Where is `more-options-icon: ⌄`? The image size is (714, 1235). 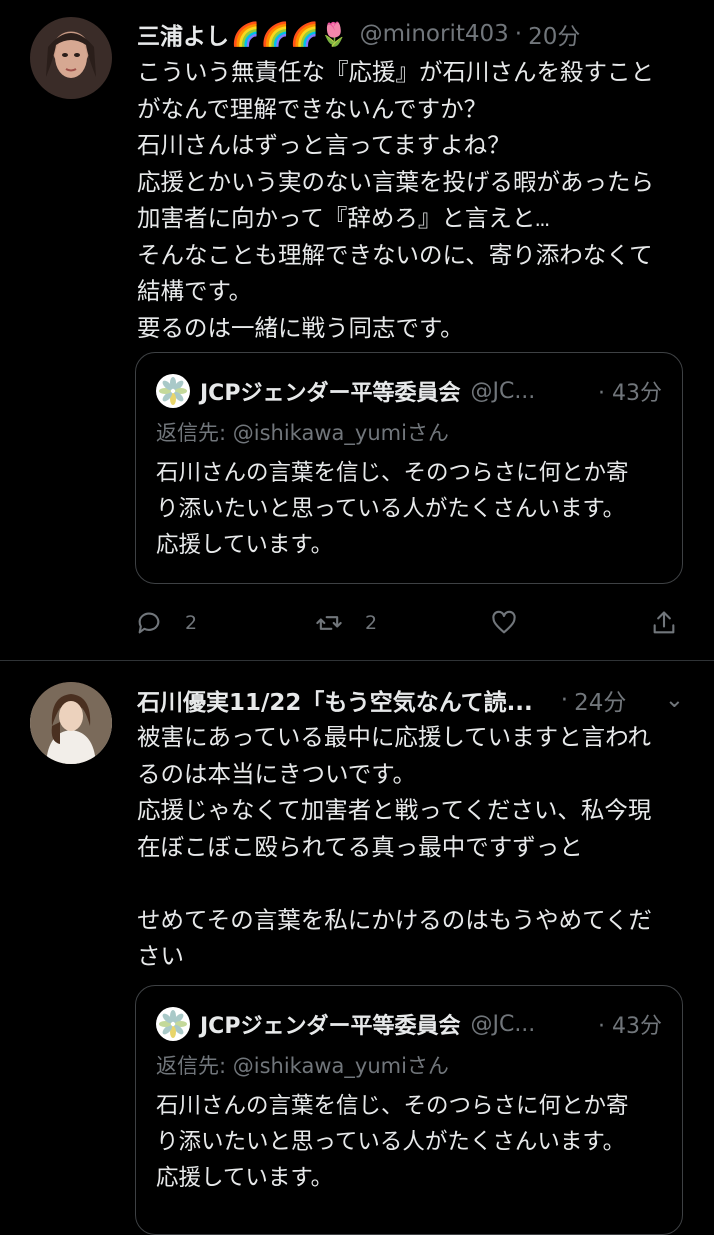 more-options-icon: ⌄ is located at coordinates (674, 700).